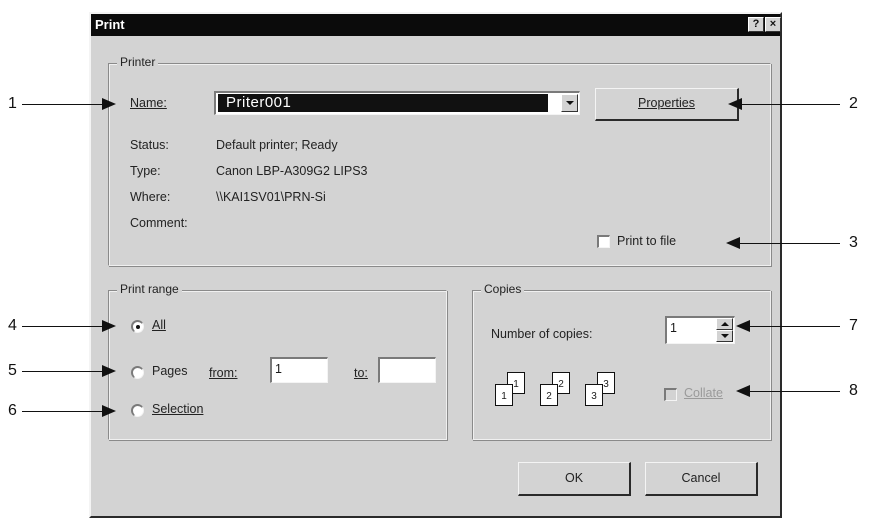 This screenshot has height=521, width=870. I want to click on dialog-title: Print, so click(110, 24).